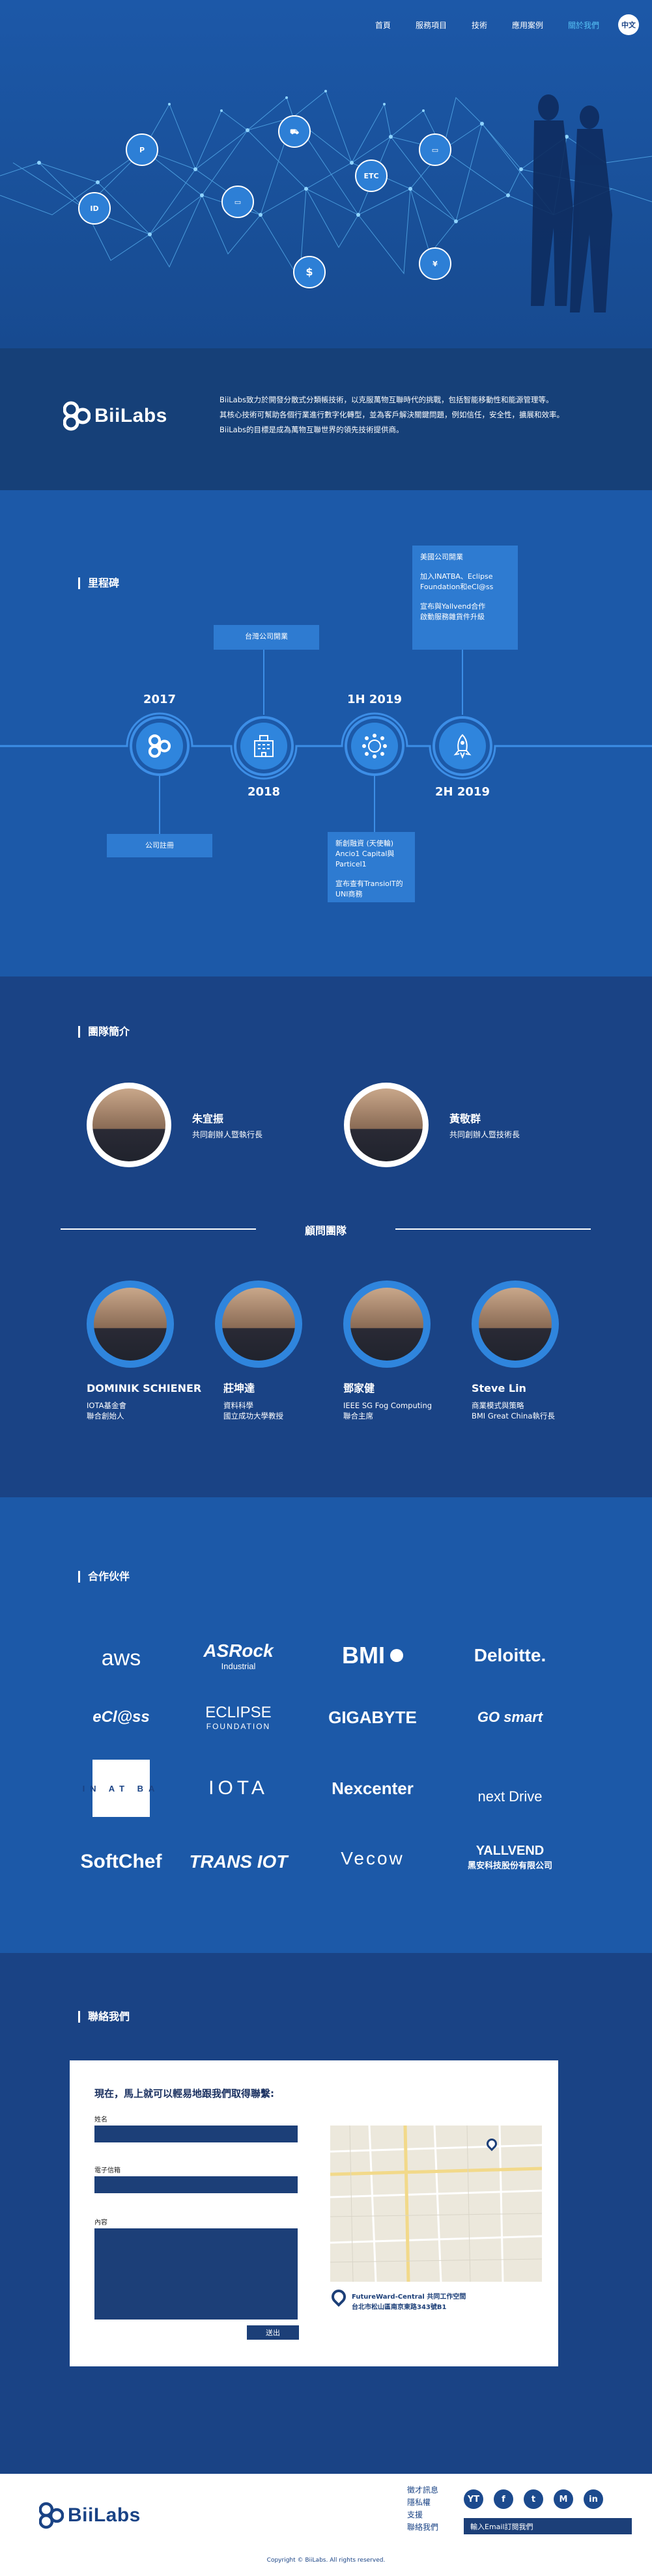 The image size is (652, 2576). Describe the element at coordinates (227, 1134) in the screenshot. I see `member-role: 共同創辦人暨執行長` at that location.